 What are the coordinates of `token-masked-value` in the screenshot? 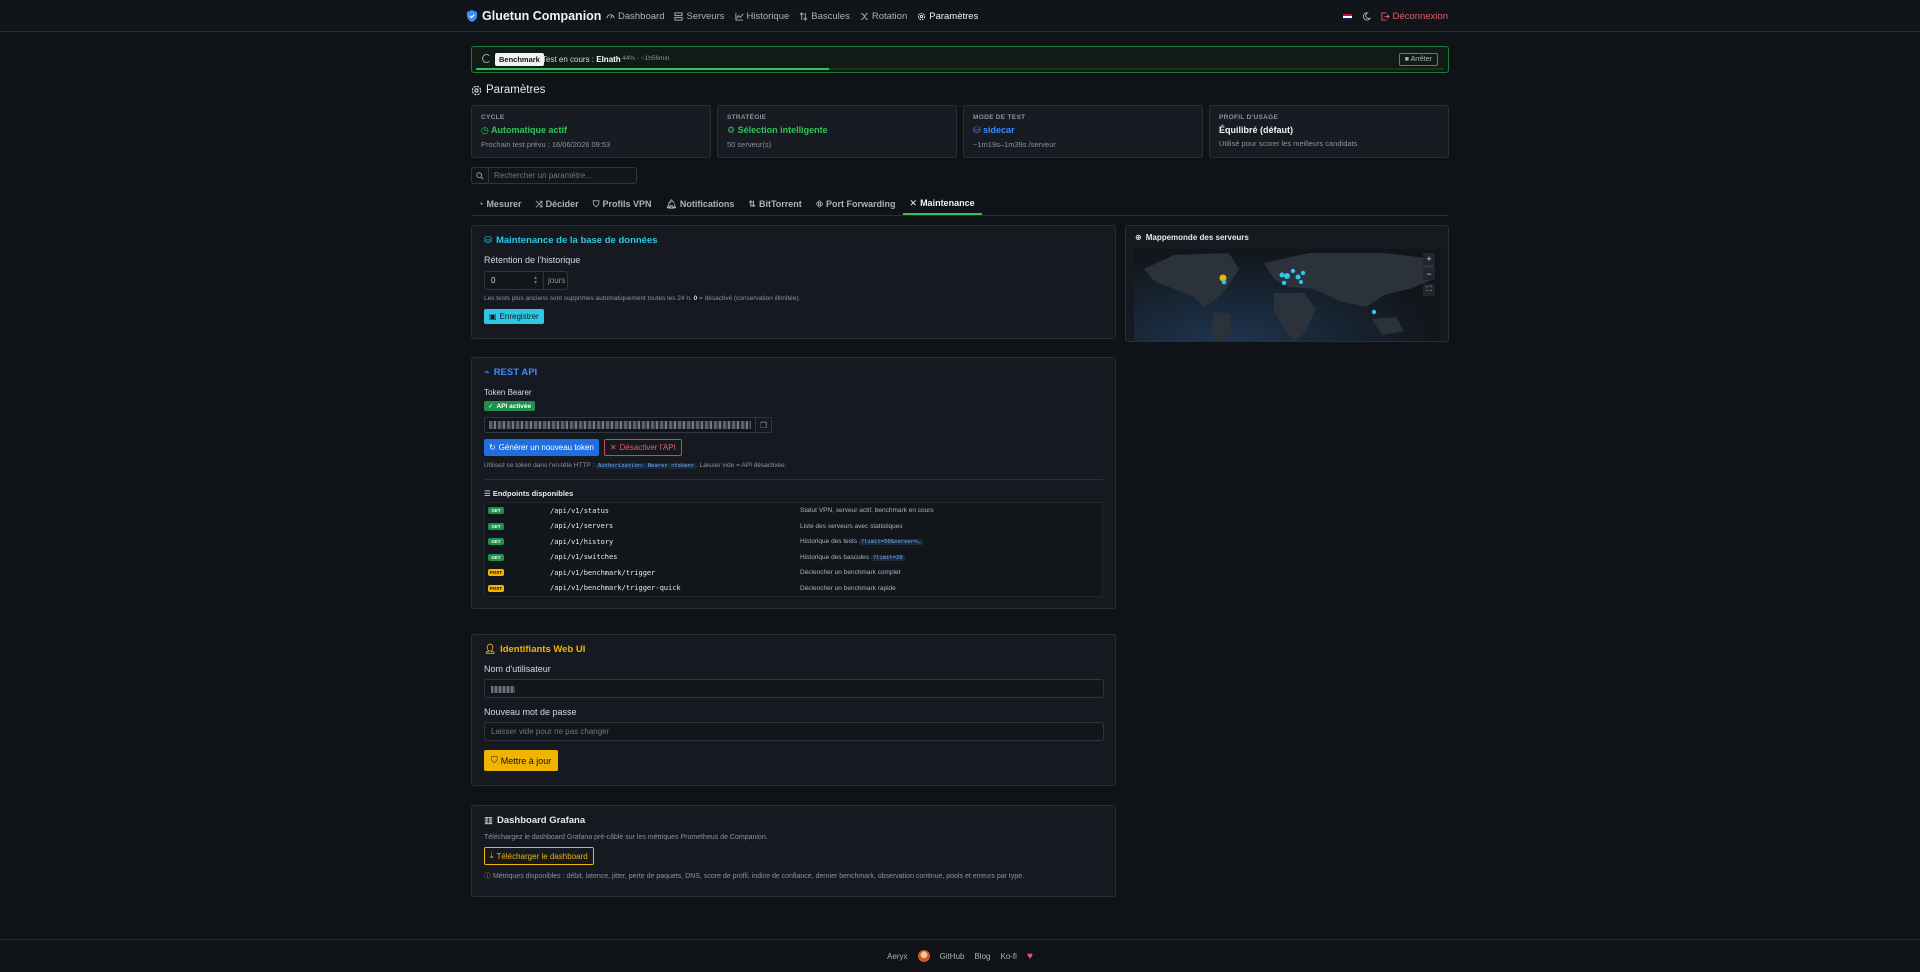 It's located at (620, 425).